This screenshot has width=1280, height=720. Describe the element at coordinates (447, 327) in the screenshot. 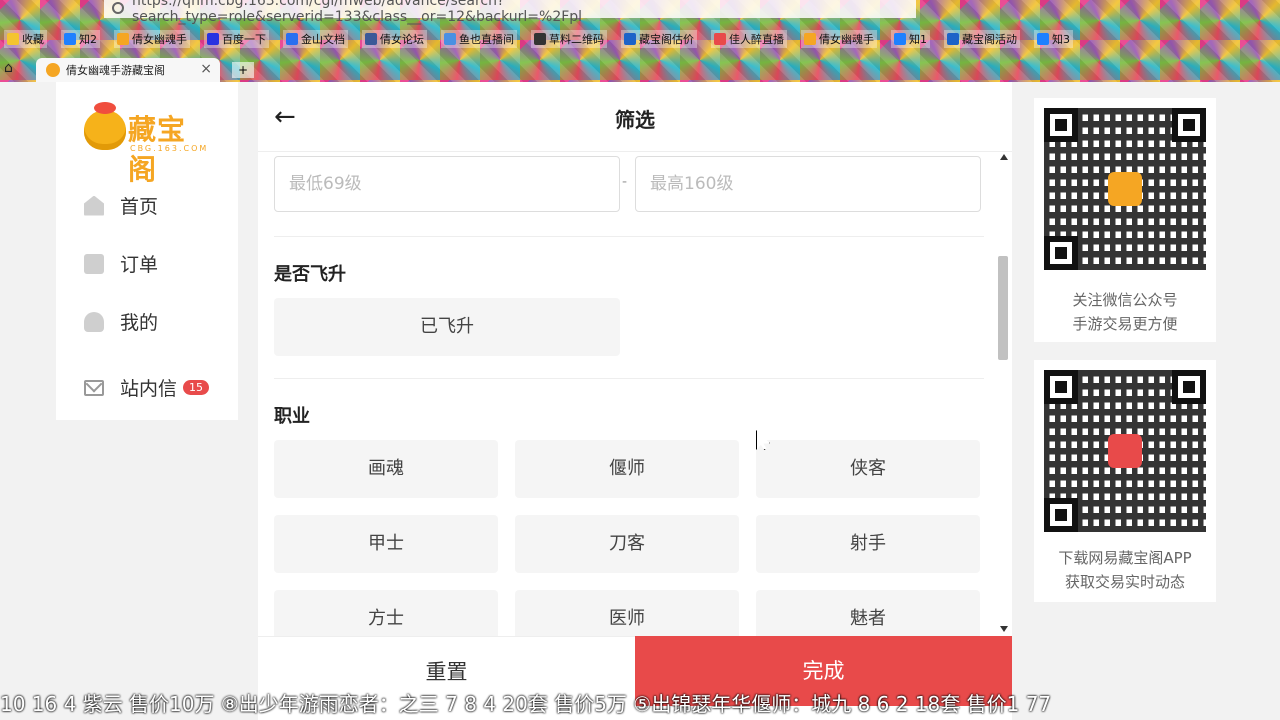

I see `option-ascended: 已飞升` at that location.